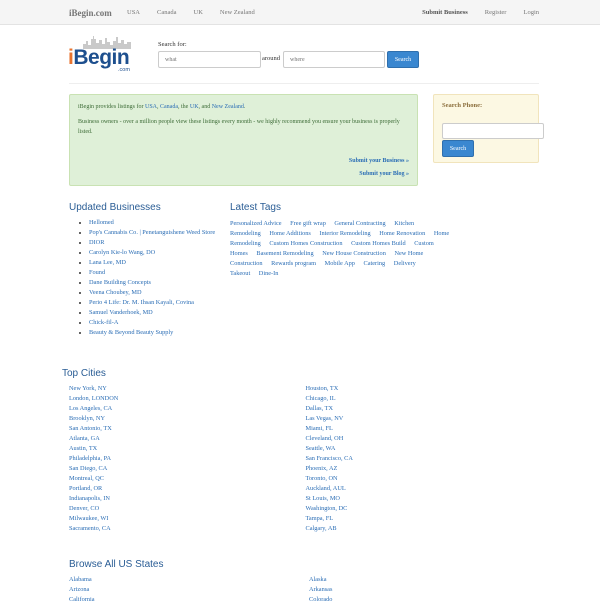 Image resolution: width=600 pixels, height=605 pixels. What do you see at coordinates (462, 105) in the screenshot?
I see `phone-search-label: Search Phone:` at bounding box center [462, 105].